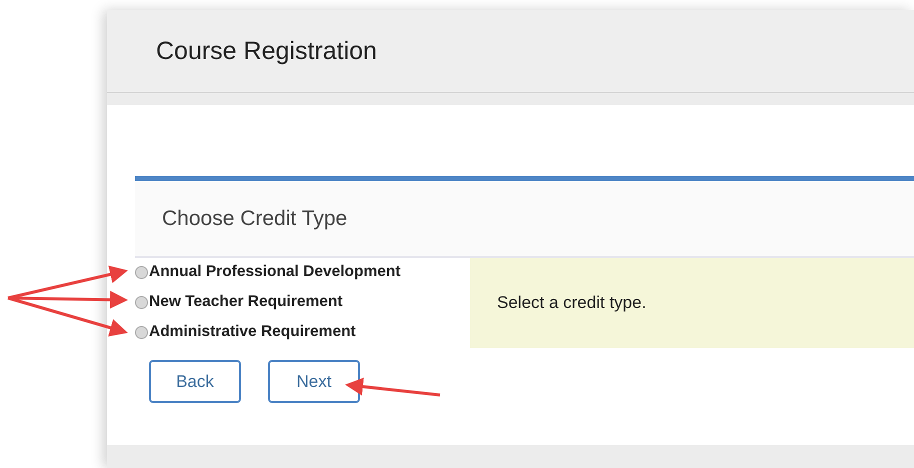  I want to click on page-title: Course Registration, so click(266, 51).